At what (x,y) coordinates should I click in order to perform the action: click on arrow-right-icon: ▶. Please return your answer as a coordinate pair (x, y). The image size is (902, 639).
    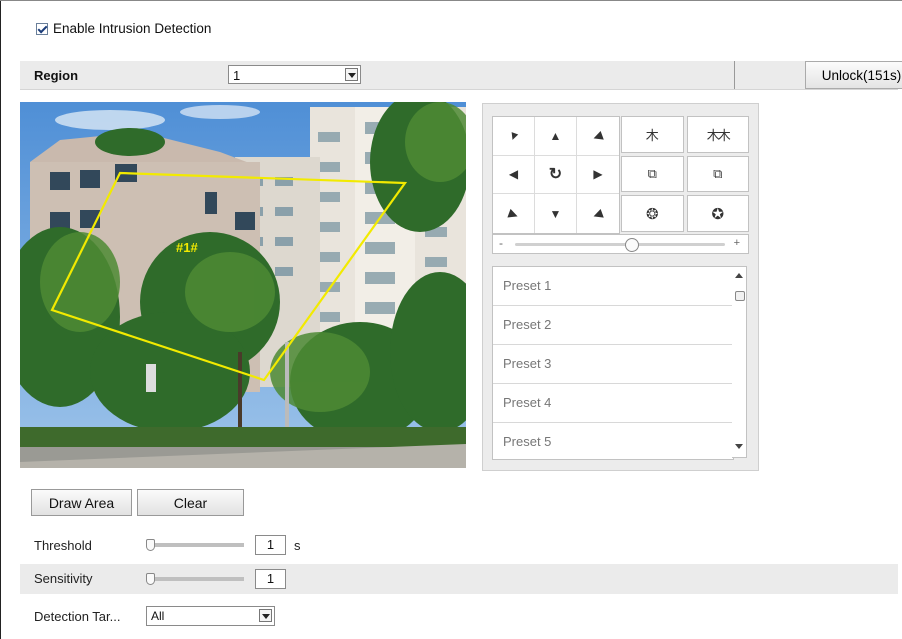
    Looking at the image, I should click on (598, 174).